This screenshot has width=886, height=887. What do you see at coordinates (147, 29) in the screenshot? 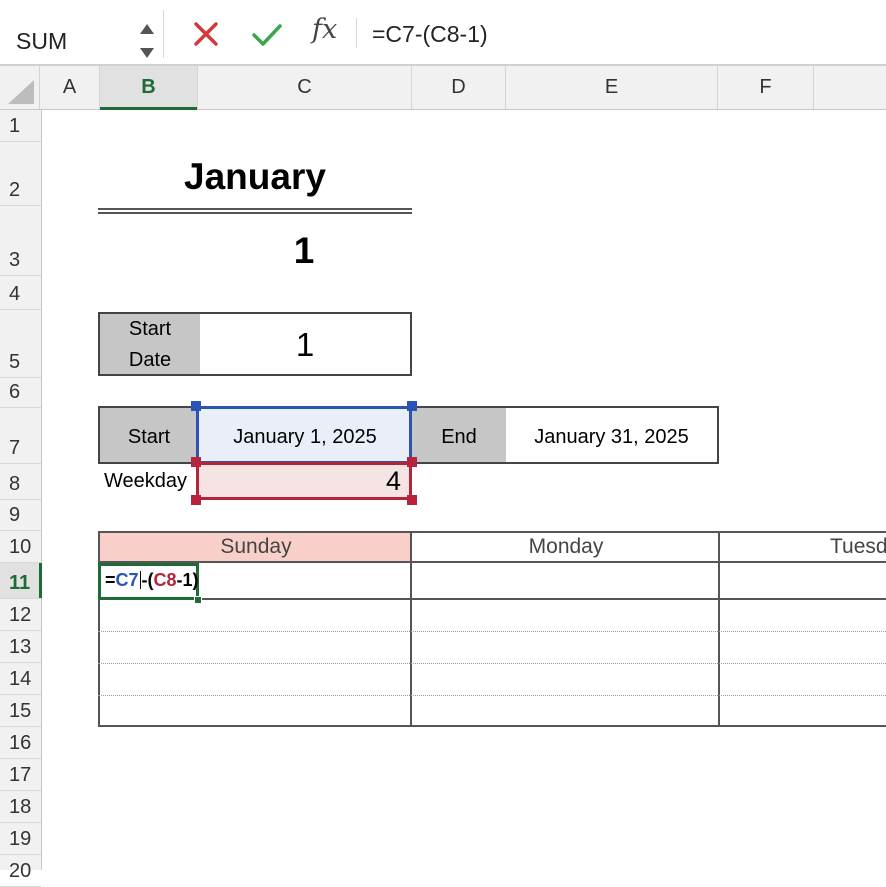
I see `chevron-up-icon` at bounding box center [147, 29].